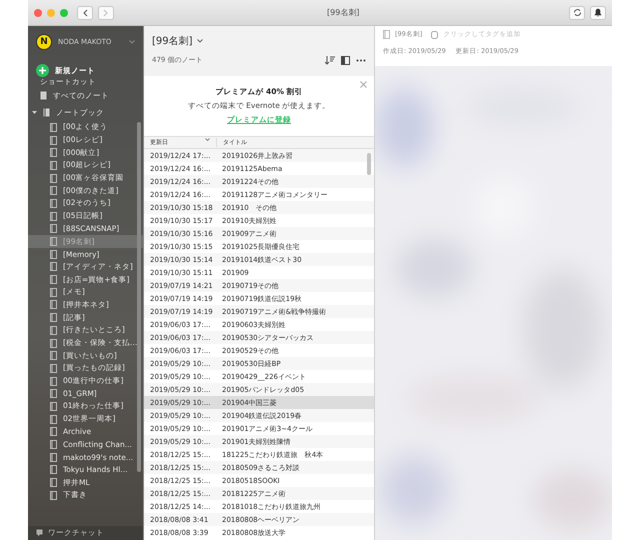 The image size is (640, 540). What do you see at coordinates (42, 70) in the screenshot?
I see `plus-icon` at bounding box center [42, 70].